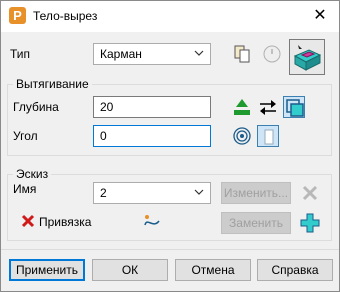 The height and width of the screenshot is (292, 340). I want to click on type-select: Карман, so click(152, 54).